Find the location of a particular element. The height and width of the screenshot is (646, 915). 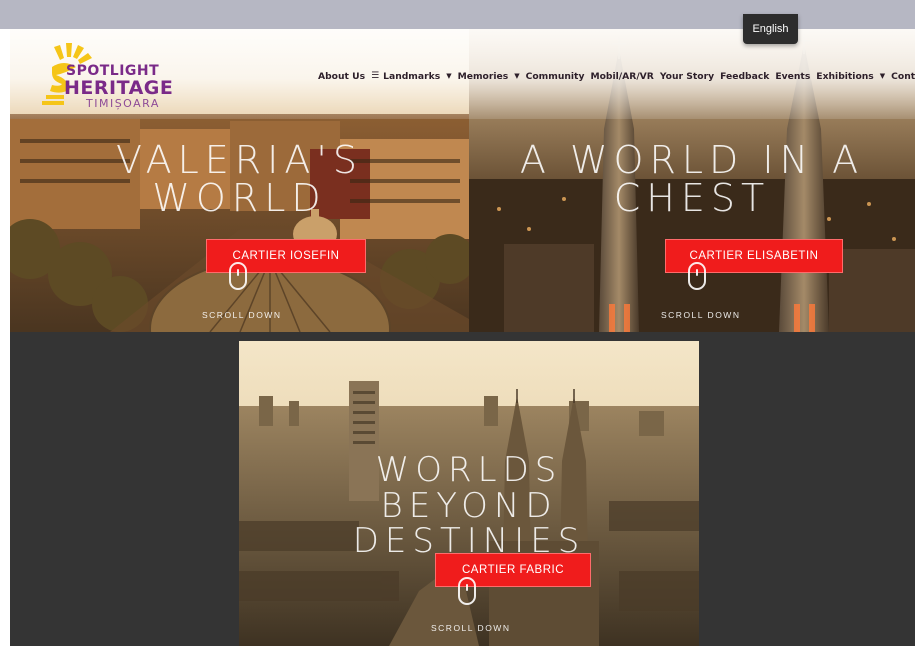

nav-label: Events is located at coordinates (793, 76).